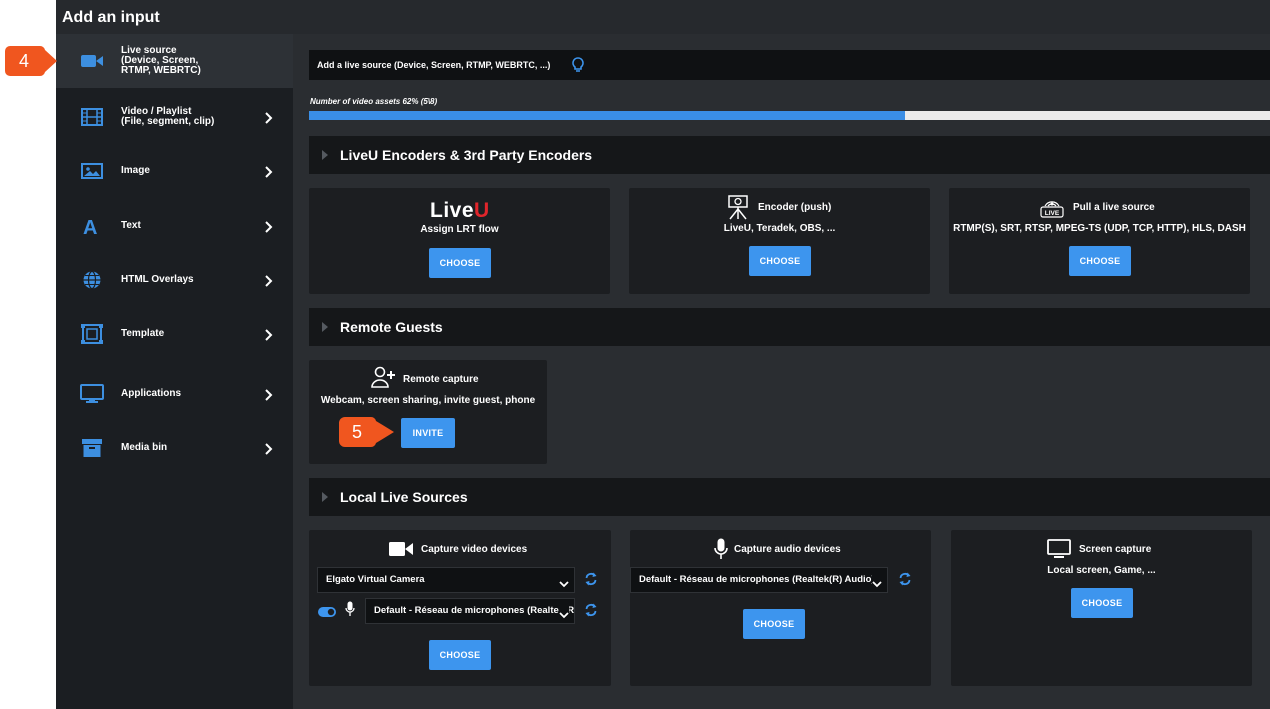 Image resolution: width=1270 pixels, height=709 pixels. I want to click on capture-audio-choose-button: CHOOSE, so click(774, 624).